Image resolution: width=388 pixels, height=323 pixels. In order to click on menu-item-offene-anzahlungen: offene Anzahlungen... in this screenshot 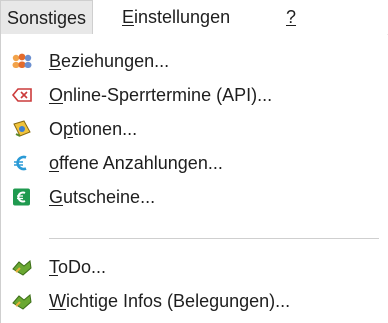, I will do `click(194, 163)`.